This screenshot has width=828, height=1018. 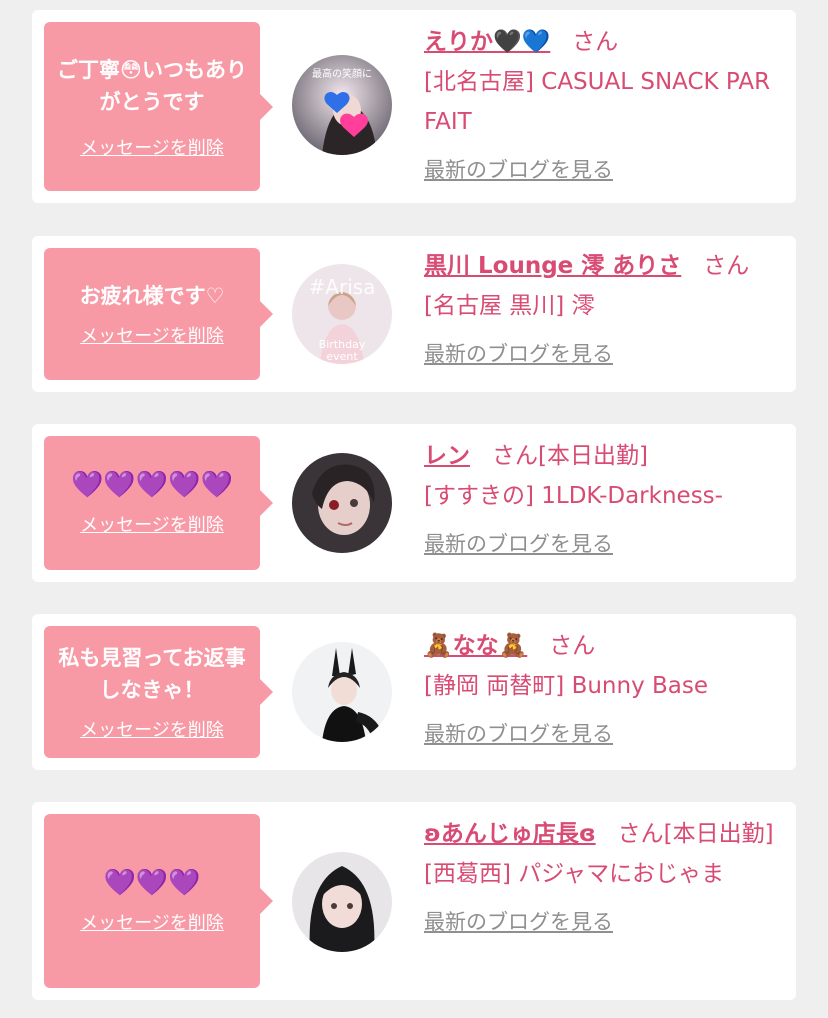 I want to click on shop-name: [すすきの] 1LDK-Darkness-, so click(x=573, y=496).